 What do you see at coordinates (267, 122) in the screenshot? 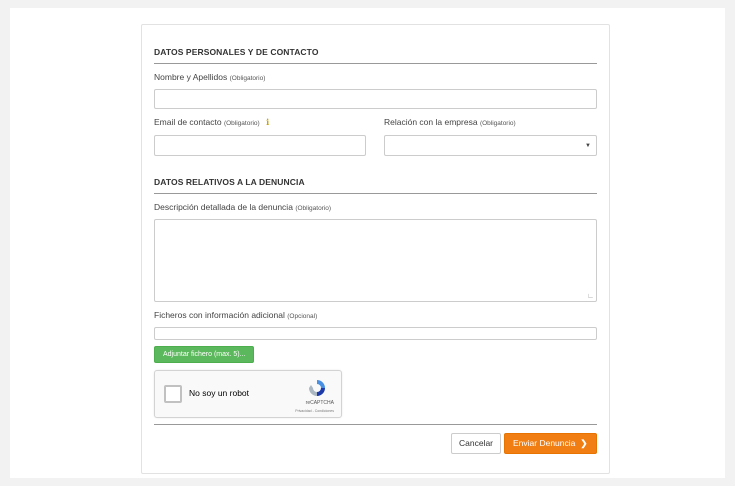
I see `info-icon: i` at bounding box center [267, 122].